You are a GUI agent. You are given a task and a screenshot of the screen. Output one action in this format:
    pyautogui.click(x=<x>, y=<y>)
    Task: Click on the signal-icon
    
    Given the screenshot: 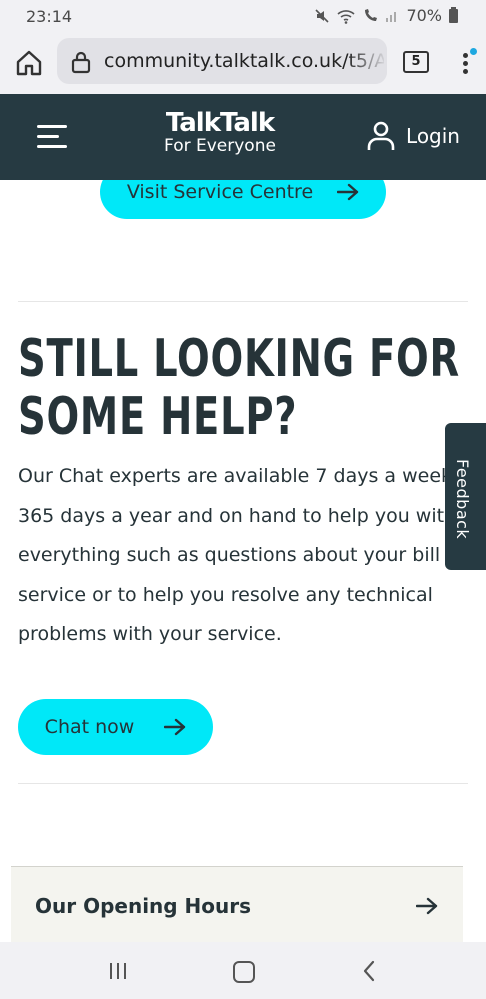 What is the action you would take?
    pyautogui.click(x=391, y=16)
    